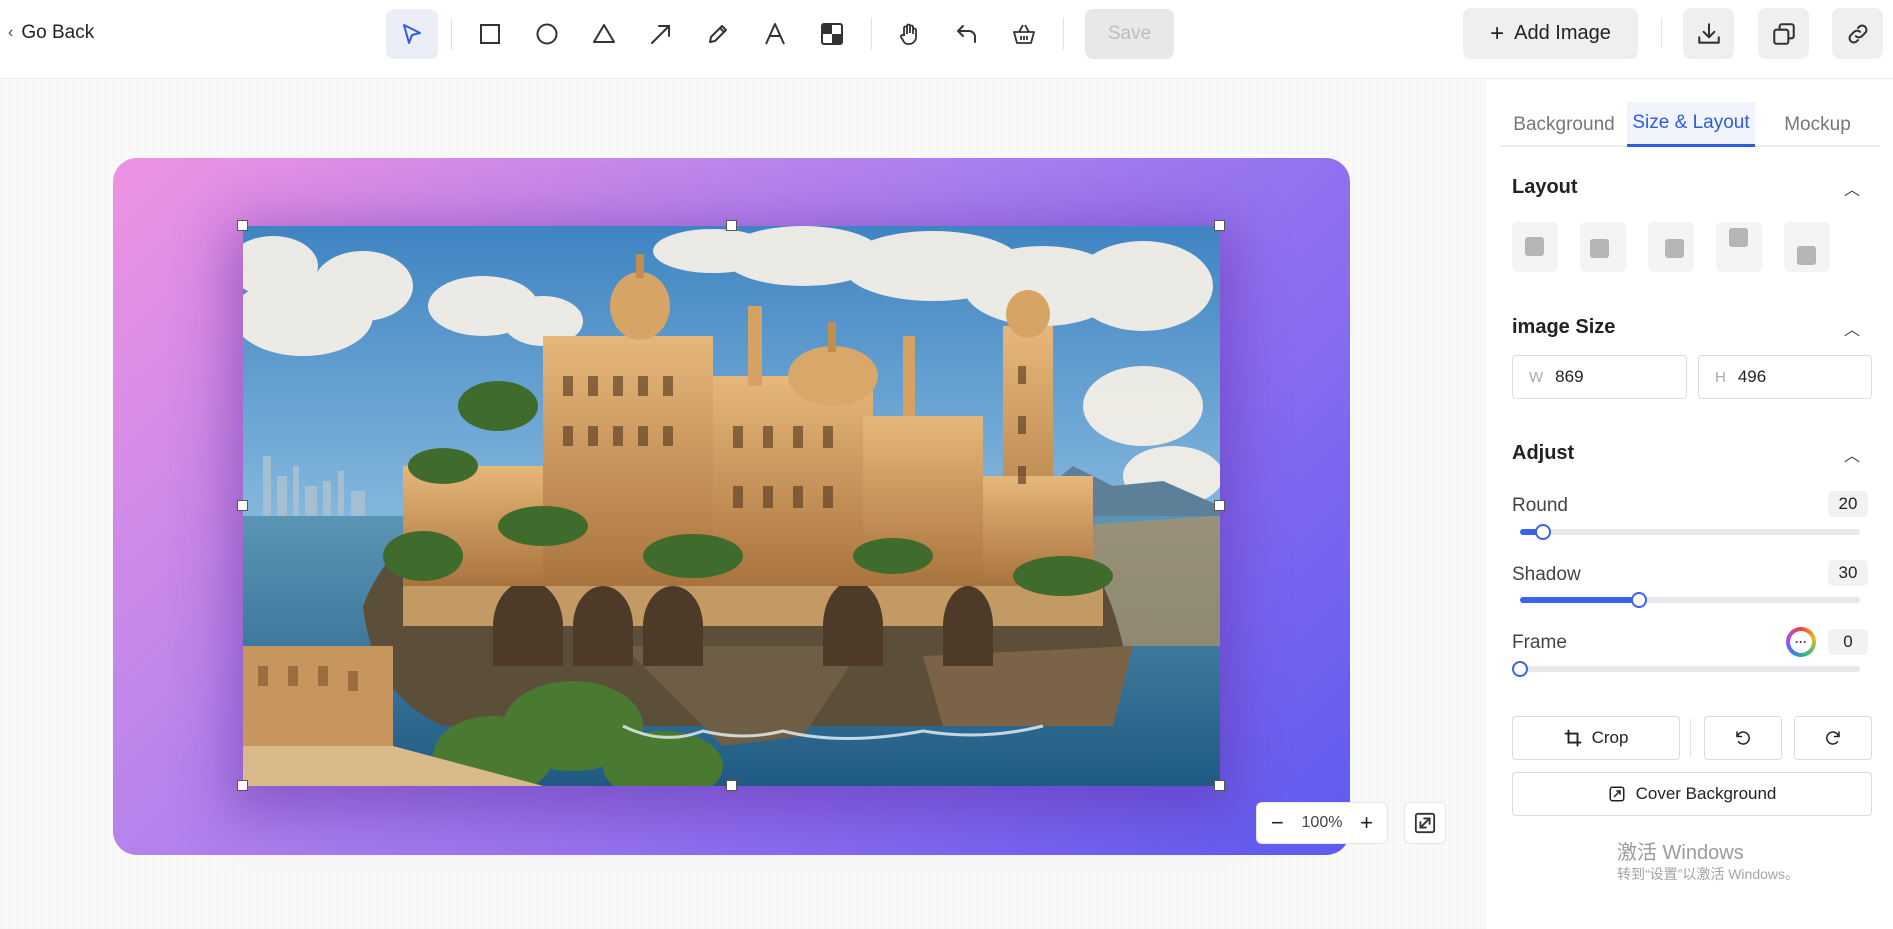  I want to click on crop-label: Crop, so click(1610, 737).